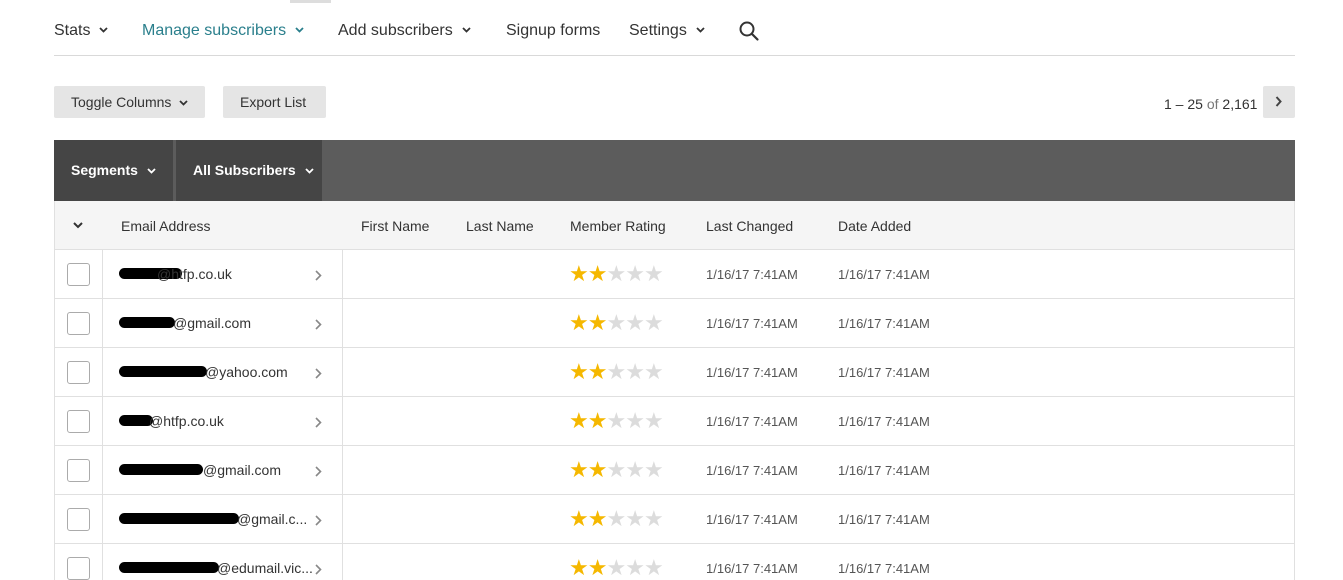  I want to click on next-page-button, so click(1279, 102).